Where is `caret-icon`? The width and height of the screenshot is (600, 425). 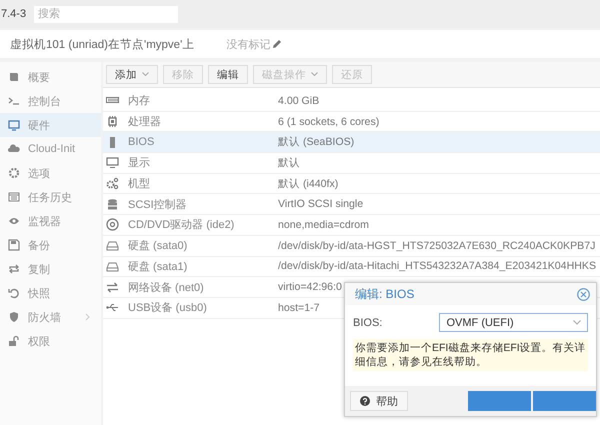
caret-icon is located at coordinates (577, 322).